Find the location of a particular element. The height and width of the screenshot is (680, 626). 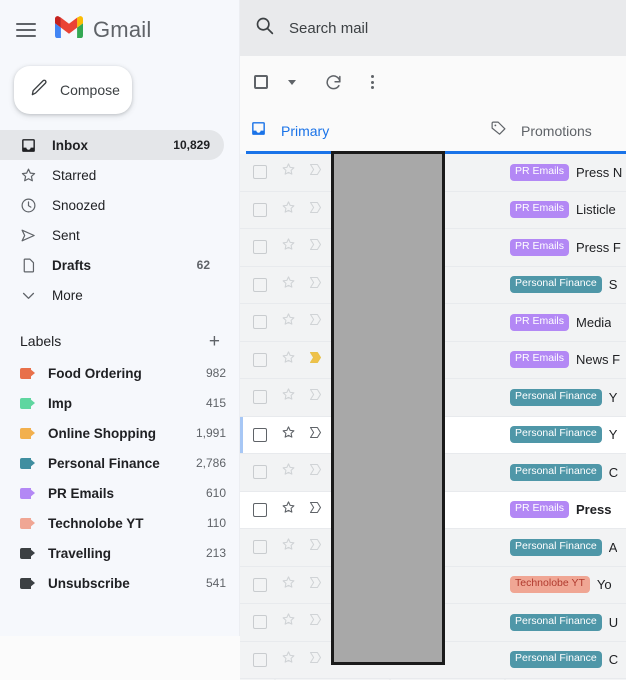

sidebar-item-snoozed: Snoozed is located at coordinates (112, 205).